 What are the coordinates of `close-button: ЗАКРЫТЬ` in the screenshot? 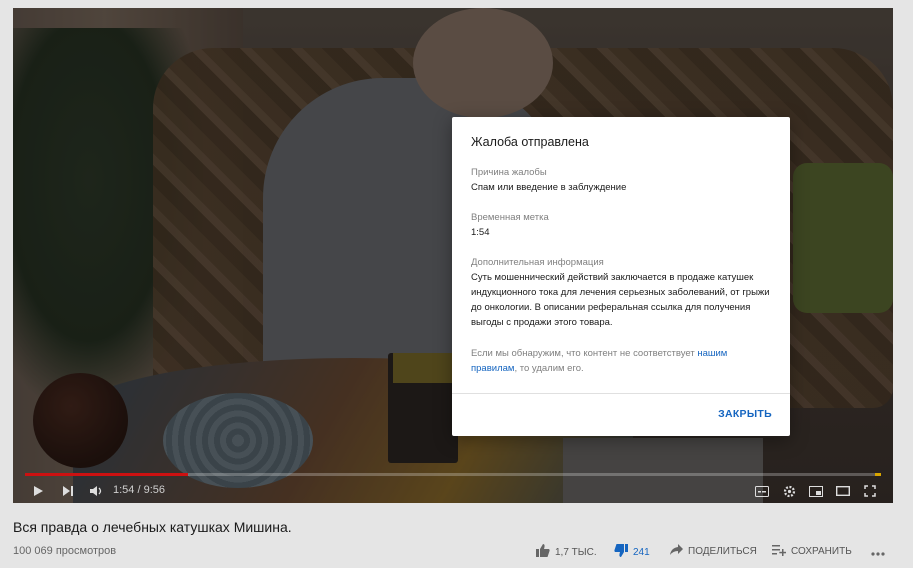 It's located at (745, 414).